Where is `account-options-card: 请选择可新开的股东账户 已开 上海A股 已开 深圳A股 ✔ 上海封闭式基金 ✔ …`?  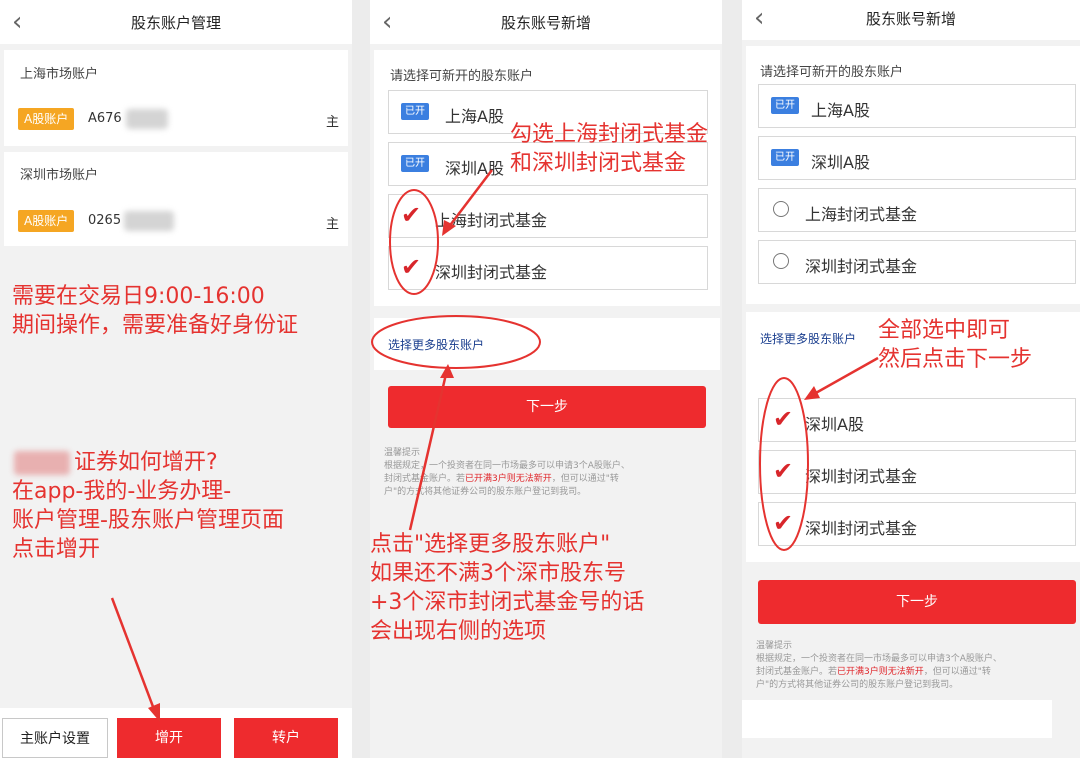
account-options-card: 请选择可新开的股东账户 已开 上海A股 已开 深圳A股 ✔ 上海封闭式基金 ✔ … is located at coordinates (547, 178).